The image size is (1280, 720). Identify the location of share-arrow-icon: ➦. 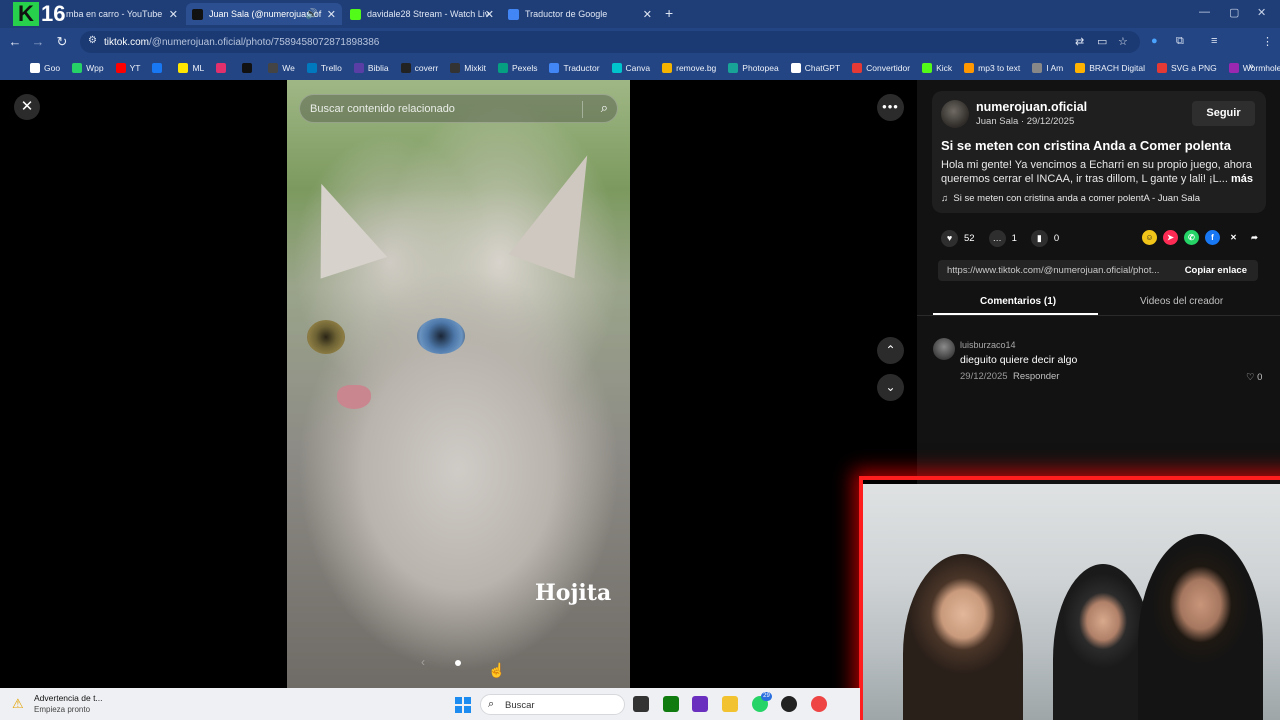
(1254, 237).